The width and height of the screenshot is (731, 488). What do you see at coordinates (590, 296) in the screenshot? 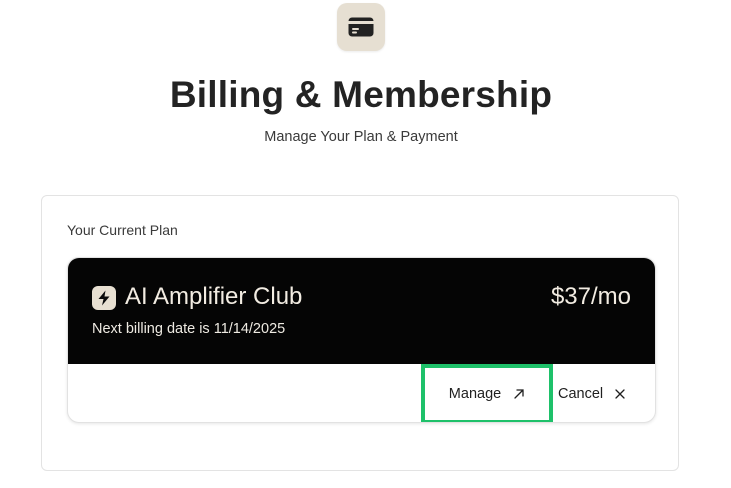
I see `plan-price: $37/mo` at bounding box center [590, 296].